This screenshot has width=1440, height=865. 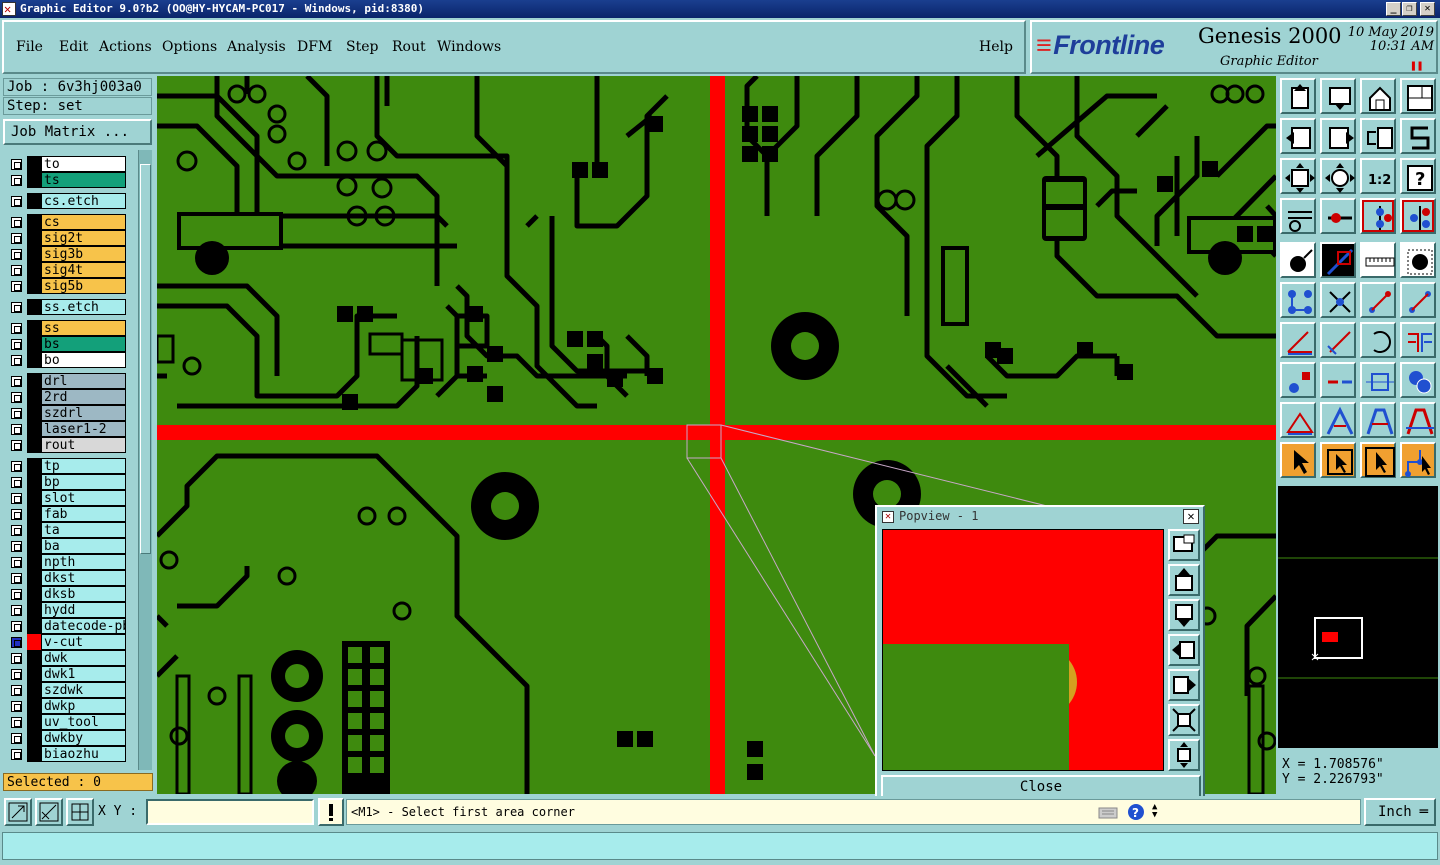 I want to click on layer-name: 2rd, so click(x=83, y=397).